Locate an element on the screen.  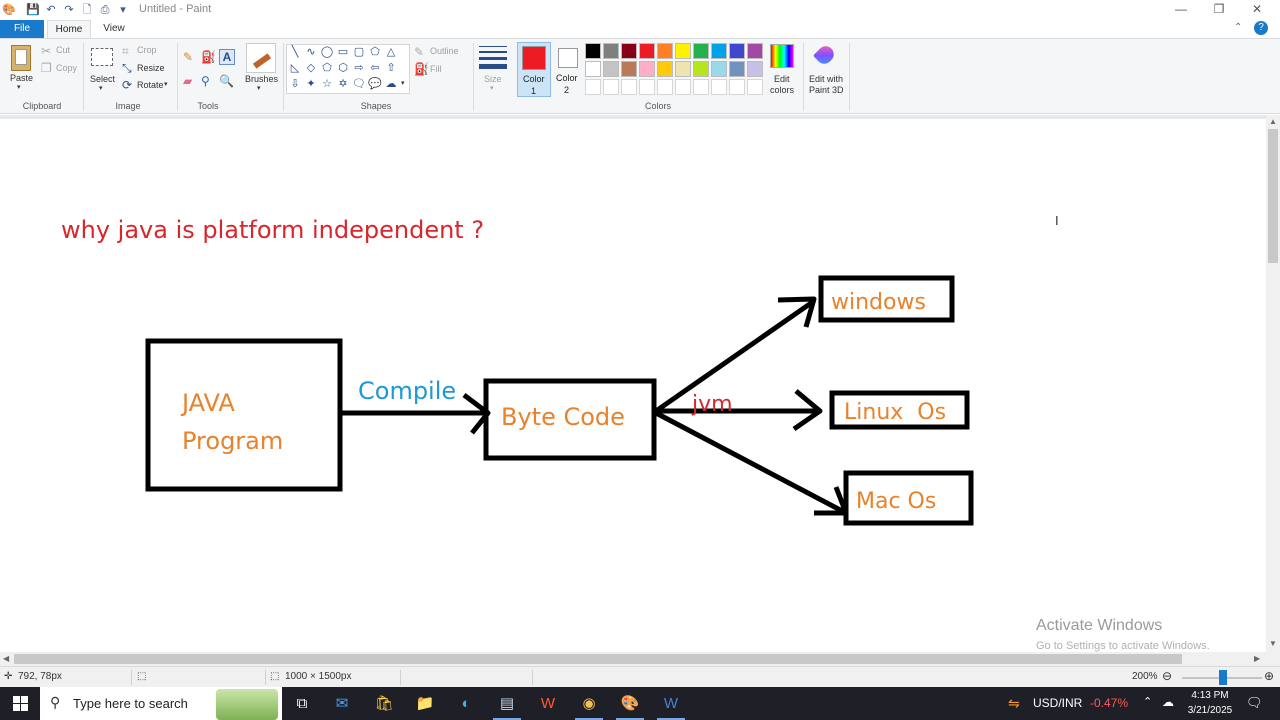
down-arrow-shape-icon: ⇩ is located at coordinates (295, 84).